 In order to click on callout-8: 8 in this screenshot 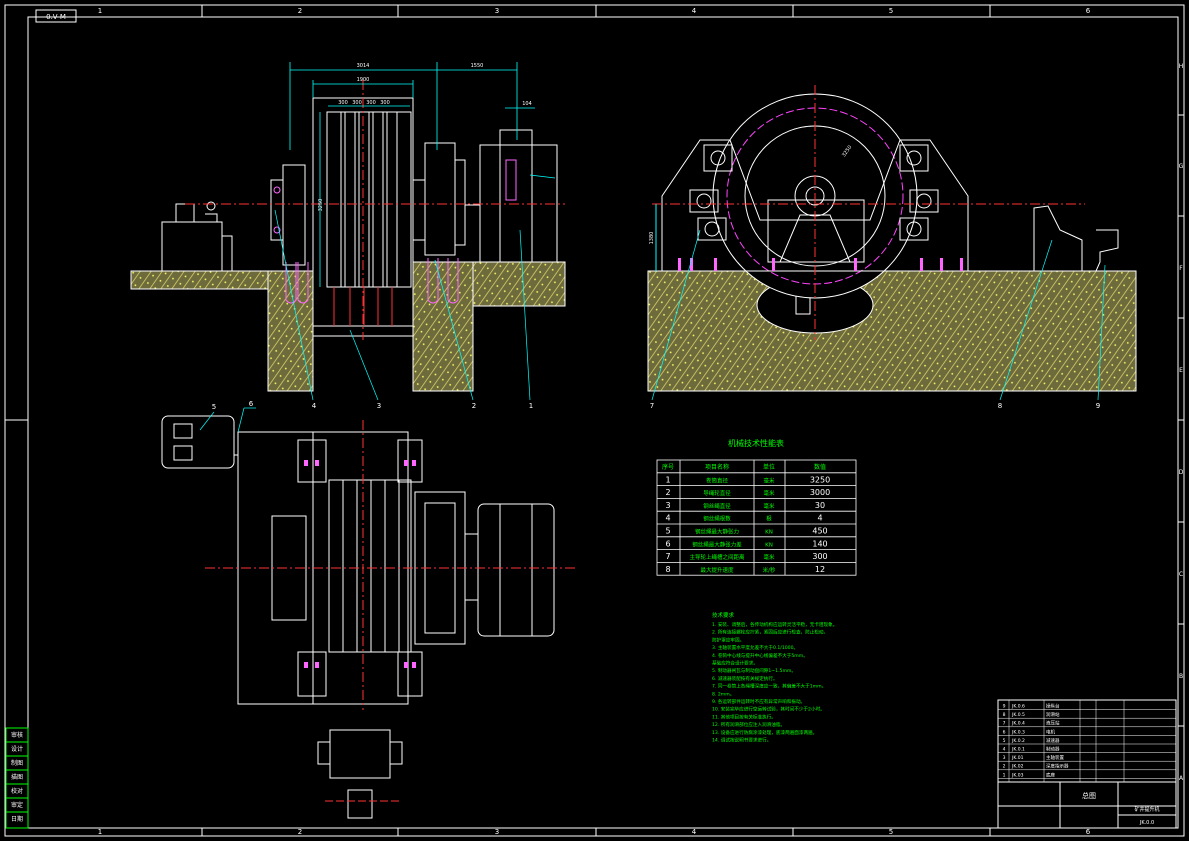, I will do `click(1000, 406)`.